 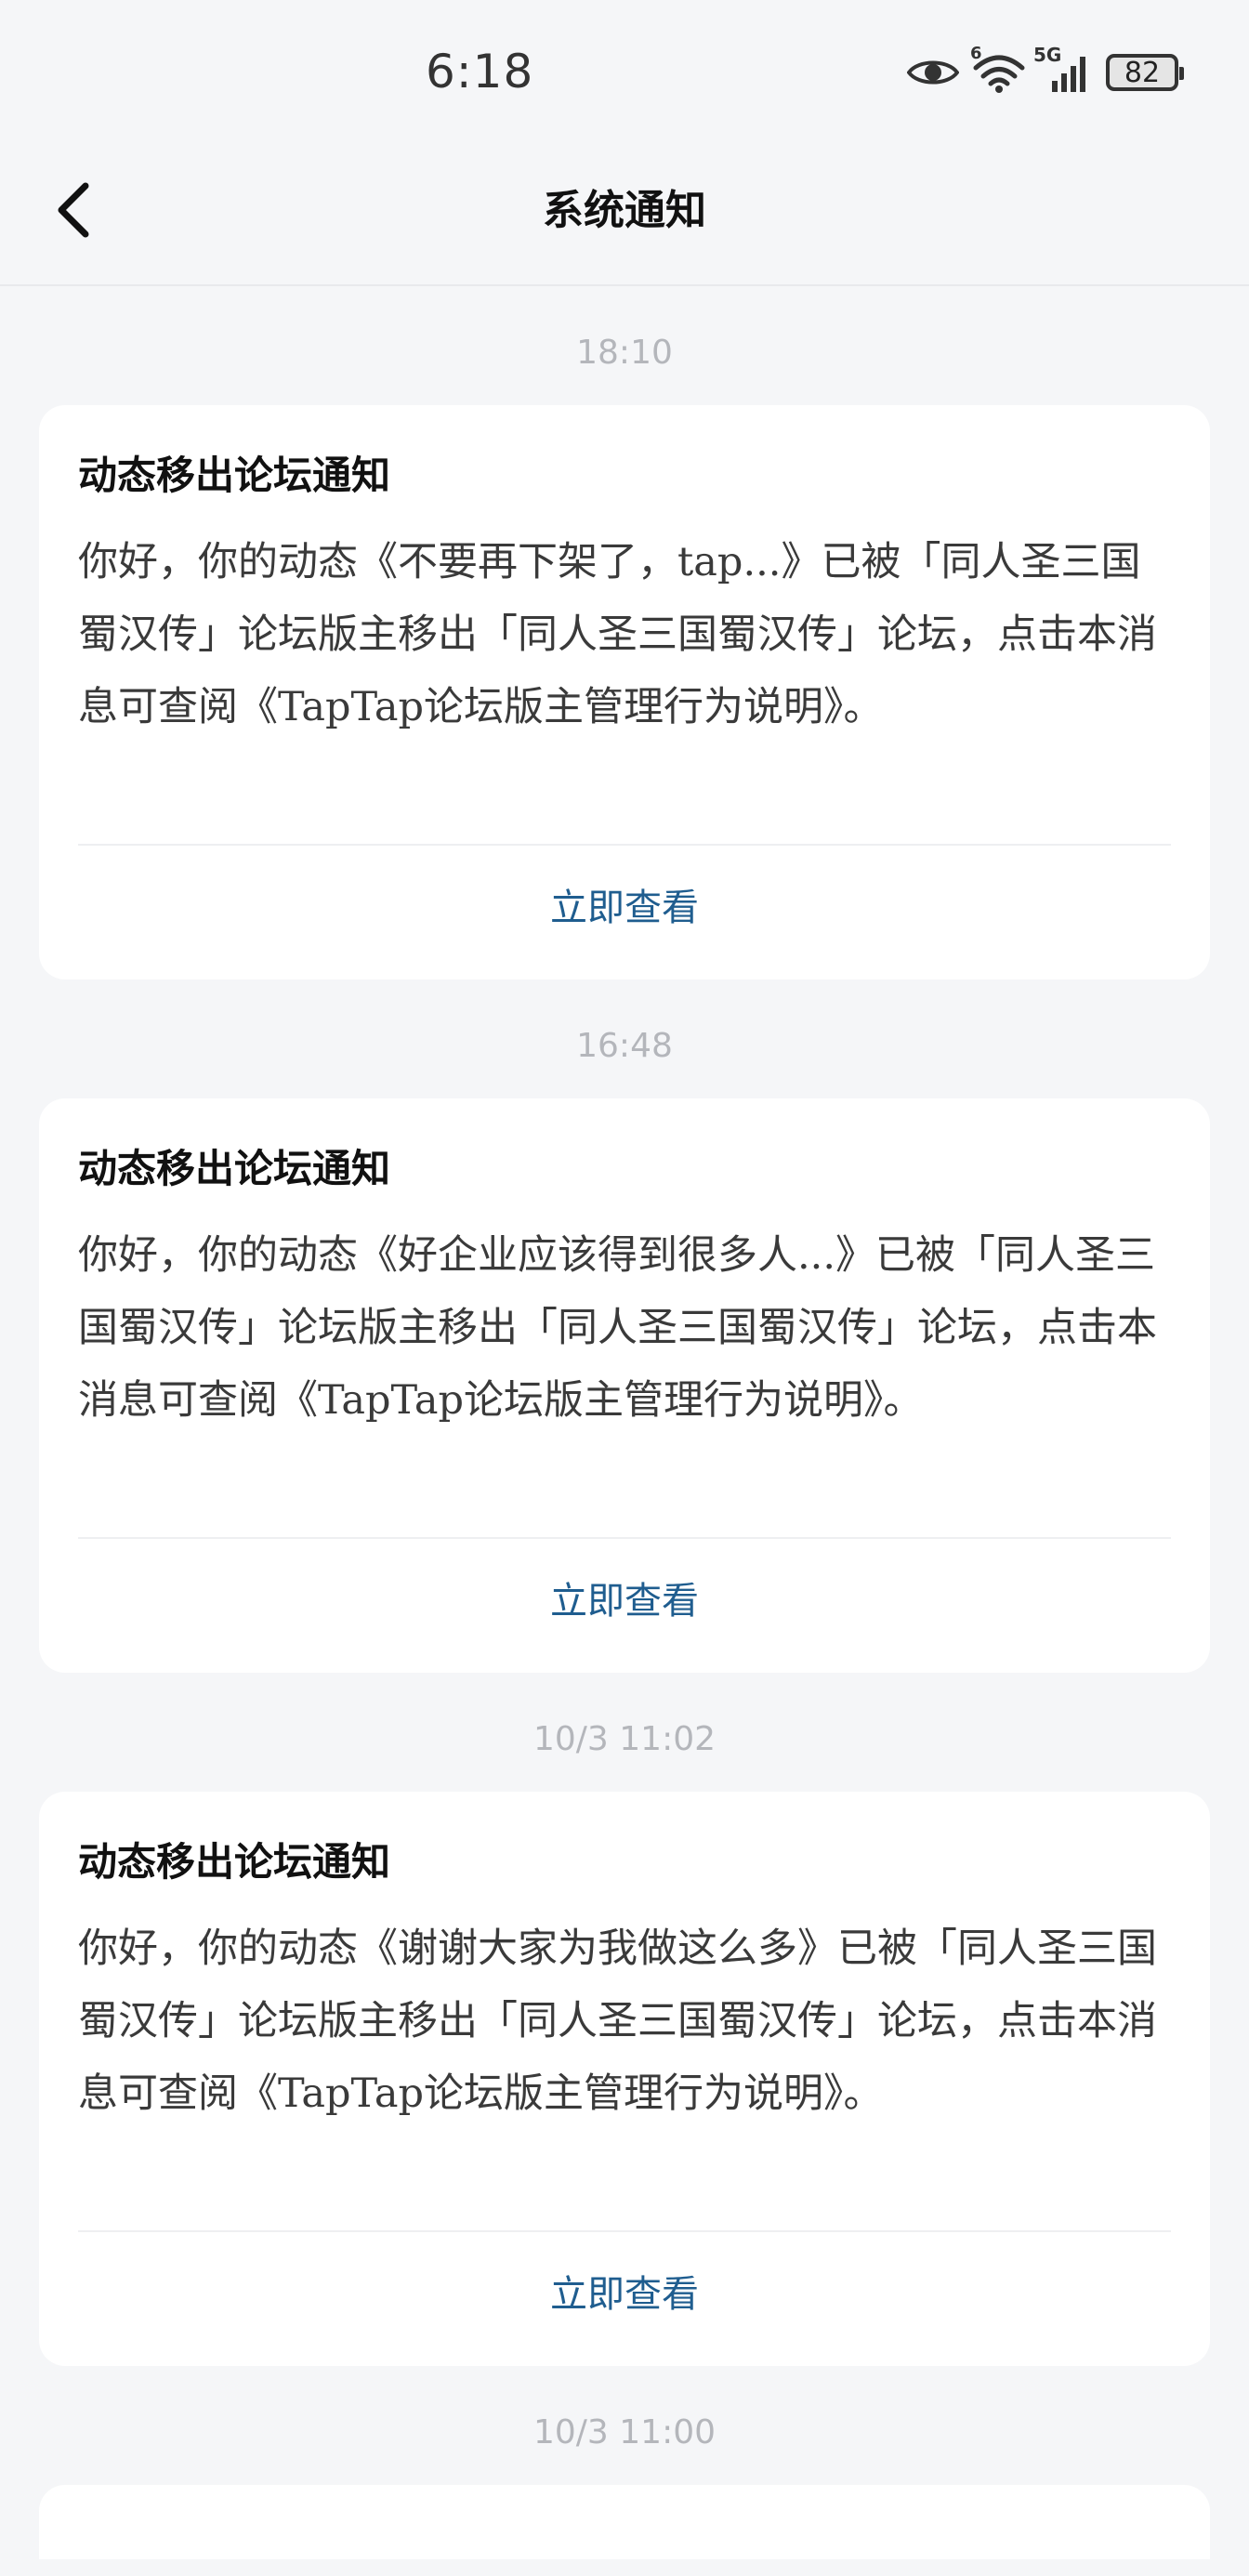 I want to click on nav-bar: 系统通知, so click(x=624, y=212).